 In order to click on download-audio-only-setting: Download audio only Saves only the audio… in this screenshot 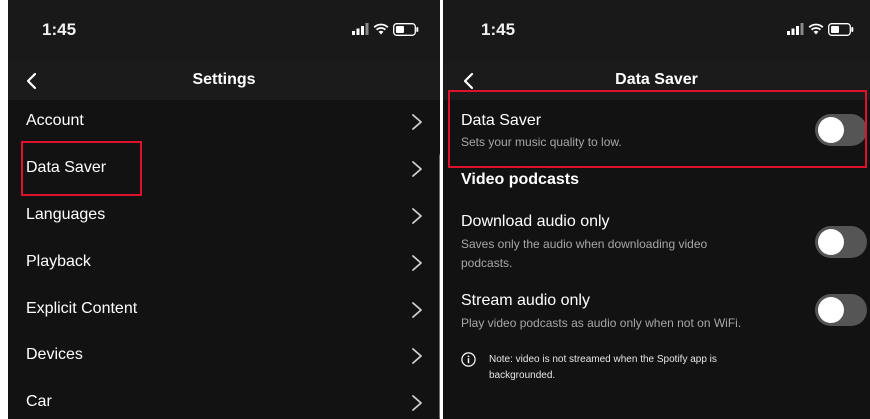, I will do `click(656, 240)`.